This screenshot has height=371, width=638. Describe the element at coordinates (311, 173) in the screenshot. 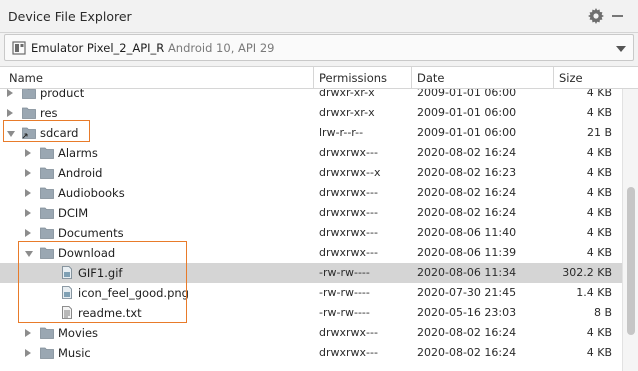

I see `table-row: Android drwxrwx--x 2020-08-02 16:23 4 KB` at that location.